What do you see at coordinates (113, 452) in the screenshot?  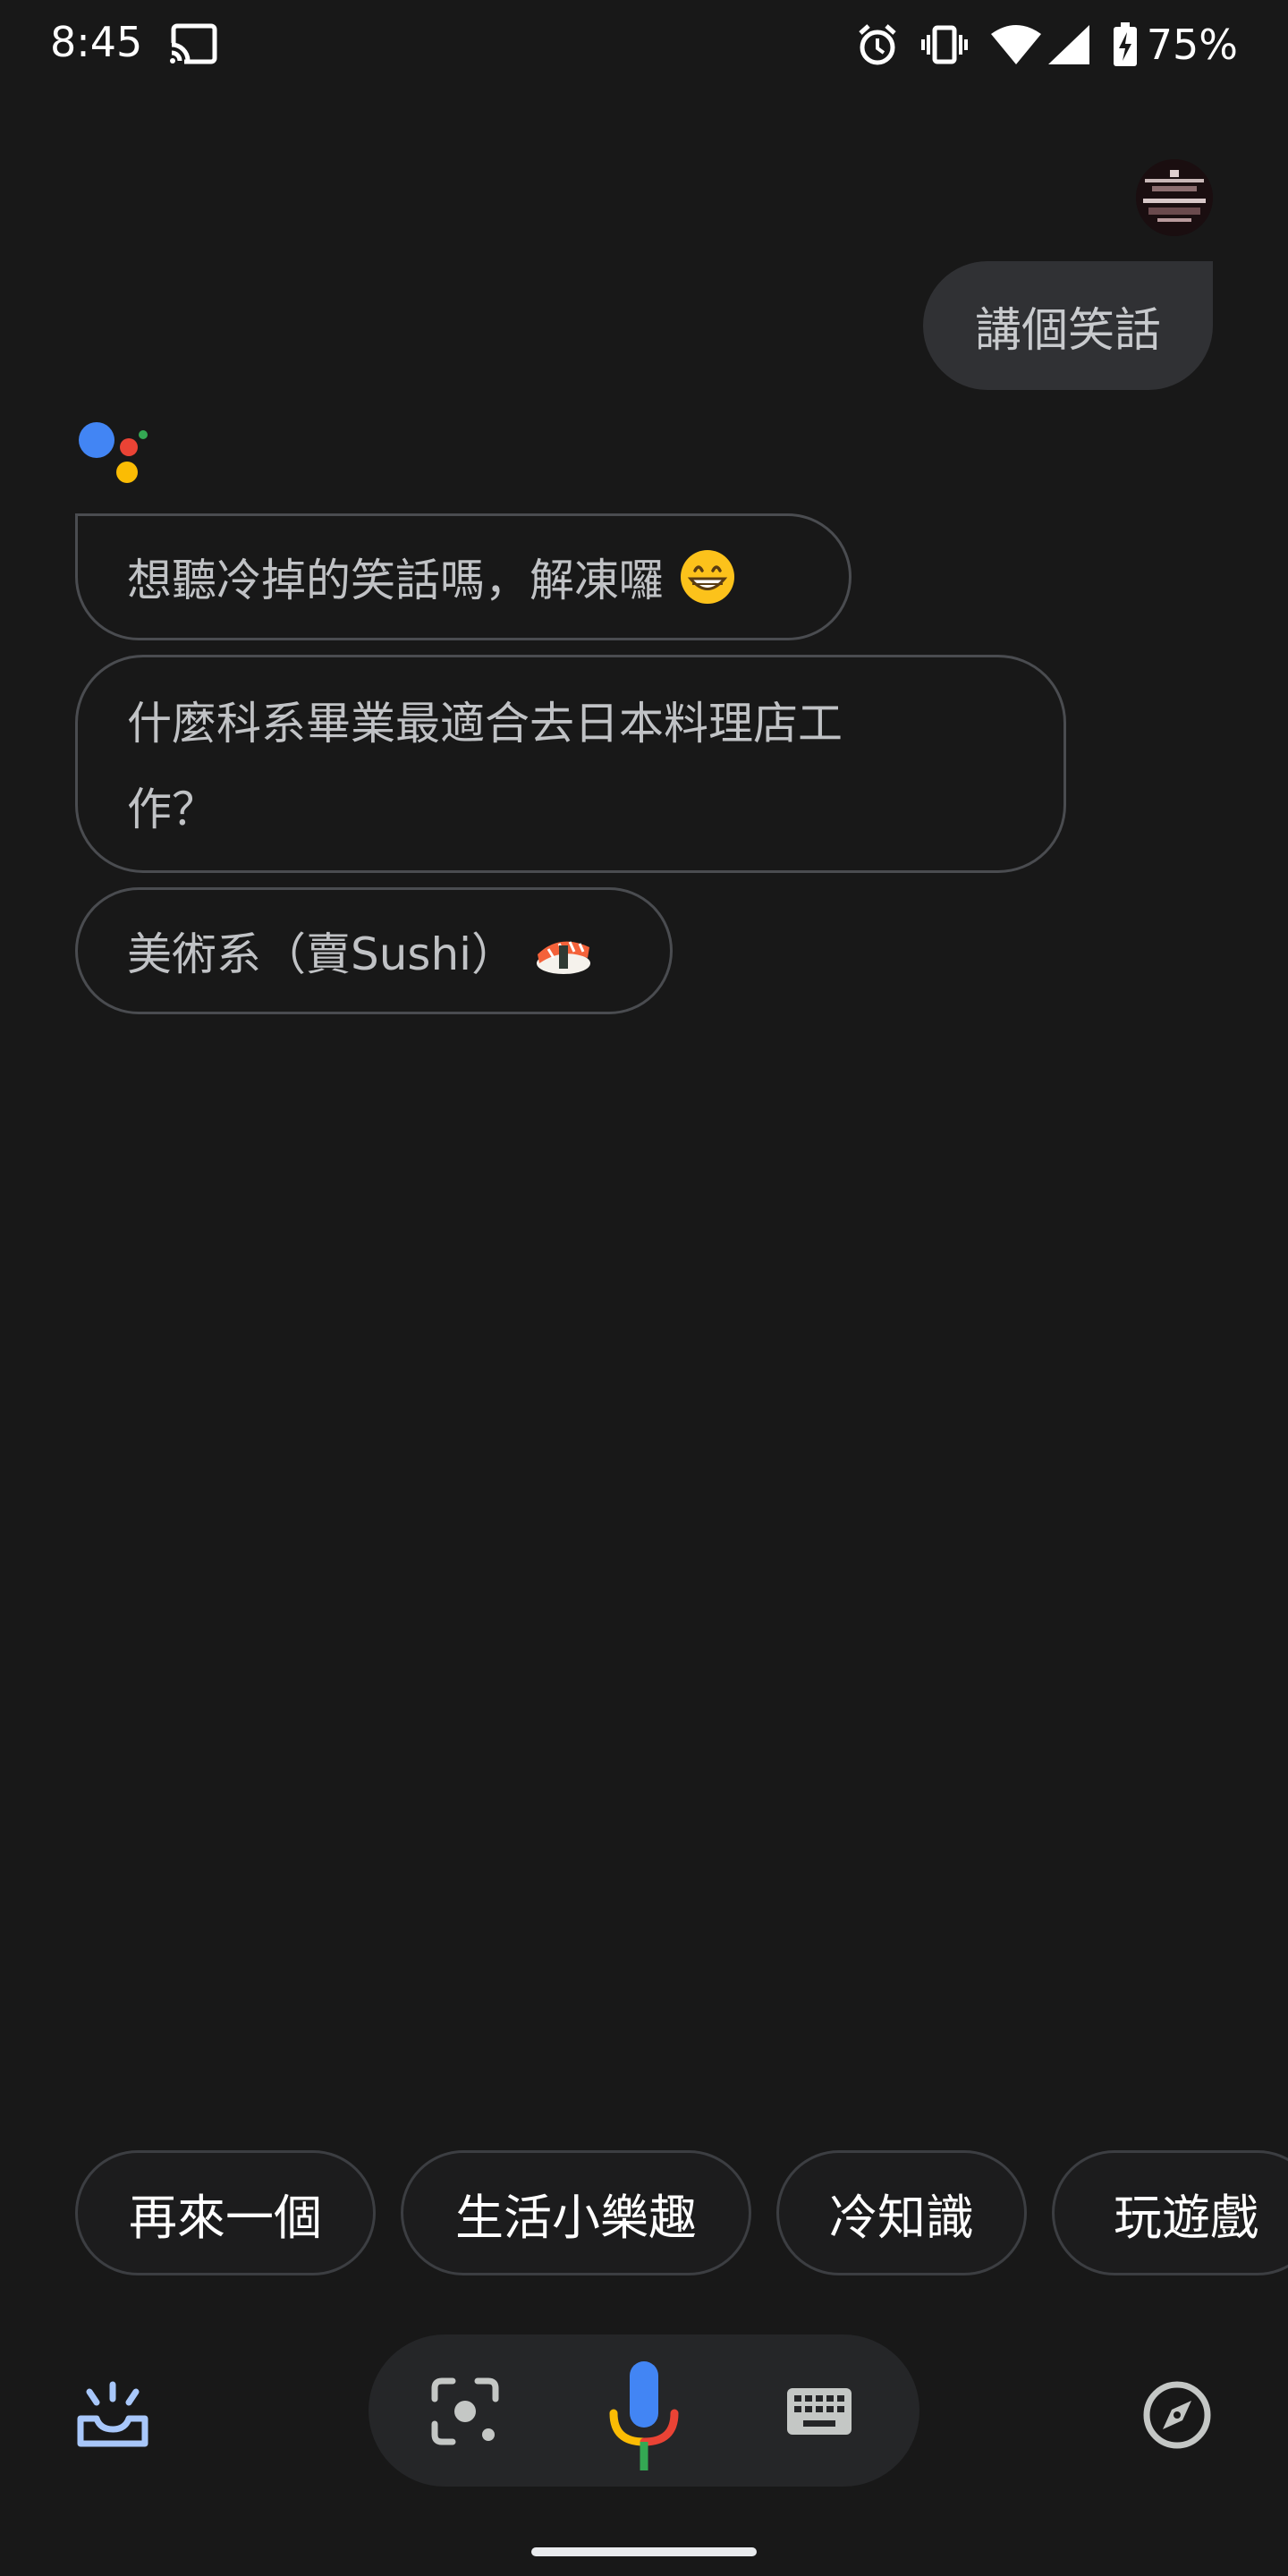 I see `google-assistant-logo-icon` at bounding box center [113, 452].